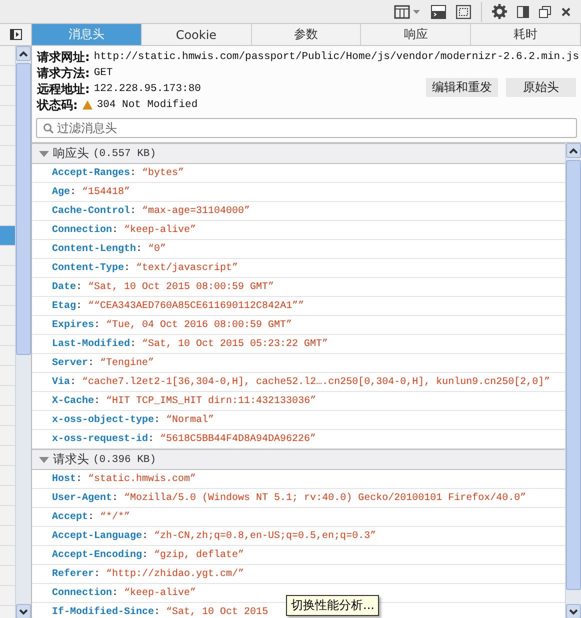 The height and width of the screenshot is (618, 581). What do you see at coordinates (148, 574) in the screenshot?
I see `header-line: Referer: “http://zhidao.ygt.cm/”` at bounding box center [148, 574].